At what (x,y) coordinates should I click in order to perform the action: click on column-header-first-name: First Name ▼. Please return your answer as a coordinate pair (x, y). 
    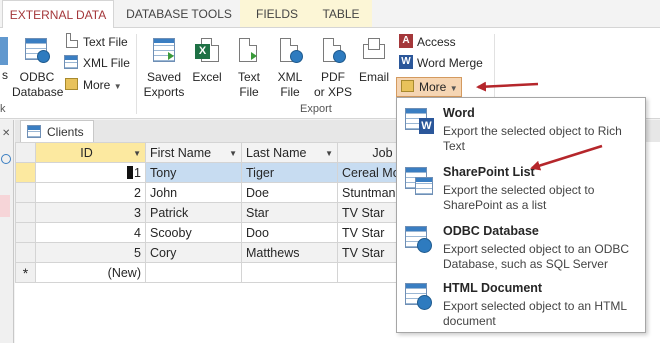
    Looking at the image, I should click on (193, 152).